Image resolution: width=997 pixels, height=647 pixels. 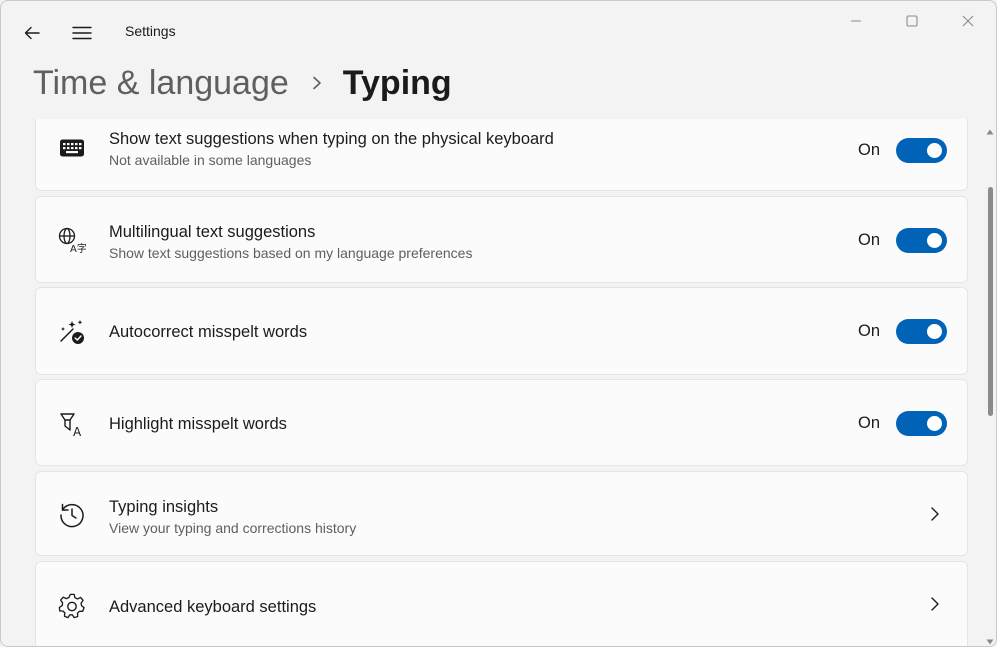 I want to click on breadcrumb-parent-link: Time & language, so click(x=161, y=83).